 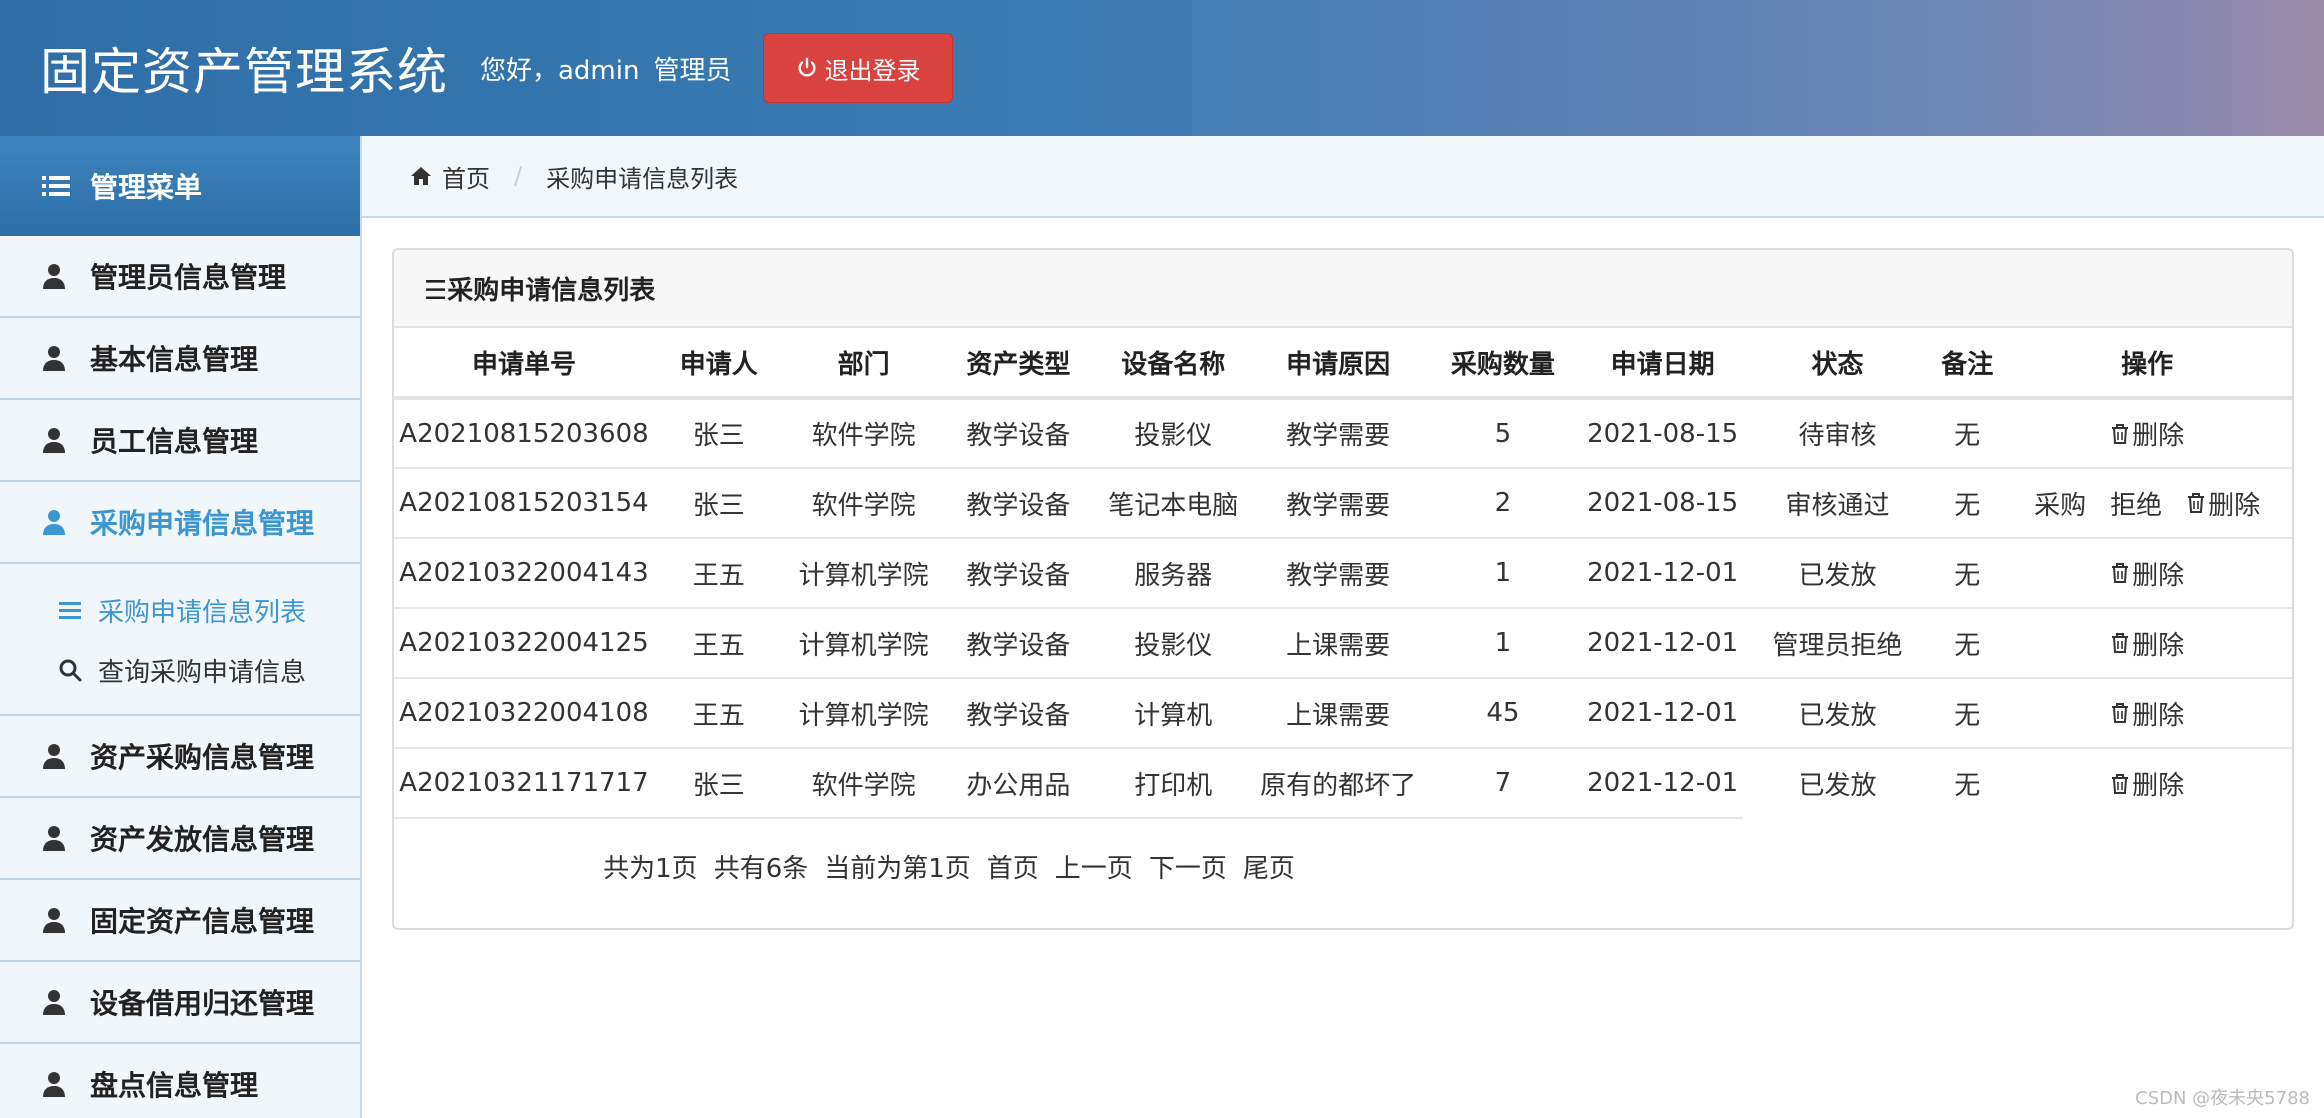 I want to click on sidebar-item-label: 设备借用归还管理, so click(x=202, y=1003).